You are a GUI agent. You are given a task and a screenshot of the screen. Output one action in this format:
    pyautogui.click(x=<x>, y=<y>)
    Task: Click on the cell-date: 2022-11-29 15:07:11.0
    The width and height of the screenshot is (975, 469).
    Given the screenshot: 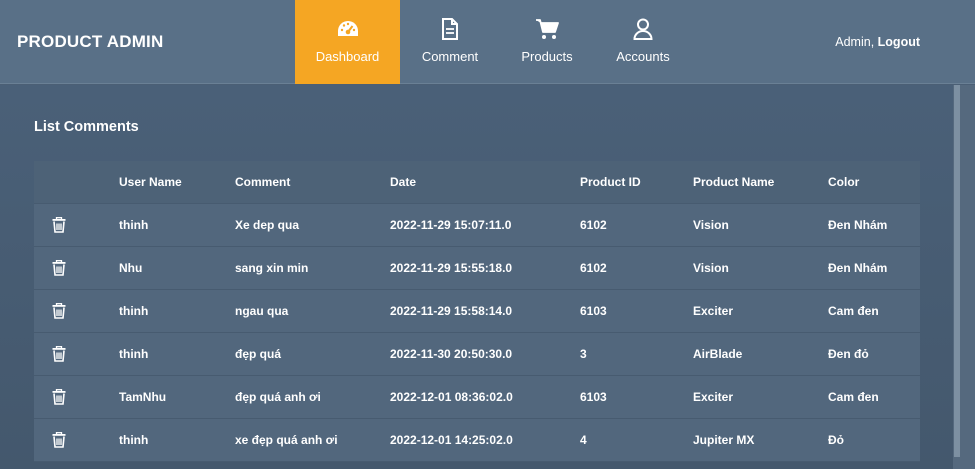 What is the action you would take?
    pyautogui.click(x=451, y=225)
    